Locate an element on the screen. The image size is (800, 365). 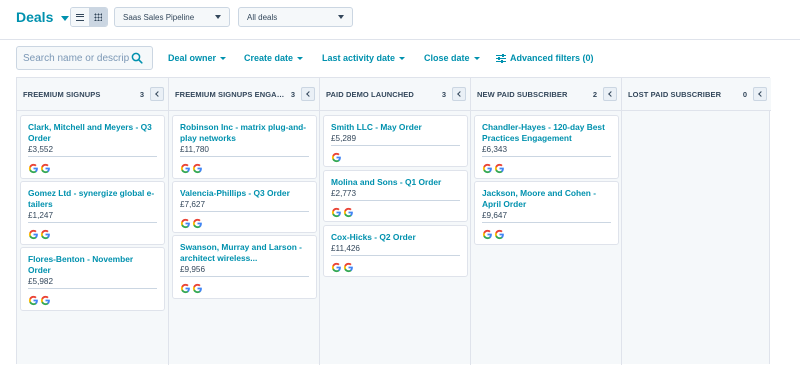
column-header: NEW PAID SUBSCRIBER 2 is located at coordinates (546, 94).